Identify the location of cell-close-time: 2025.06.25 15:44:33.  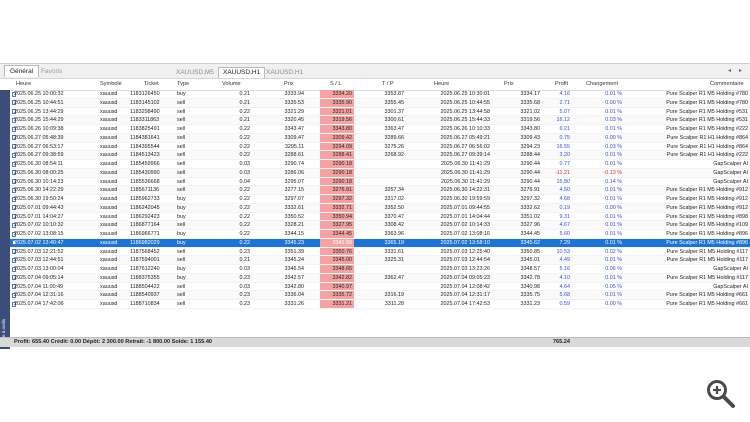
(465, 120).